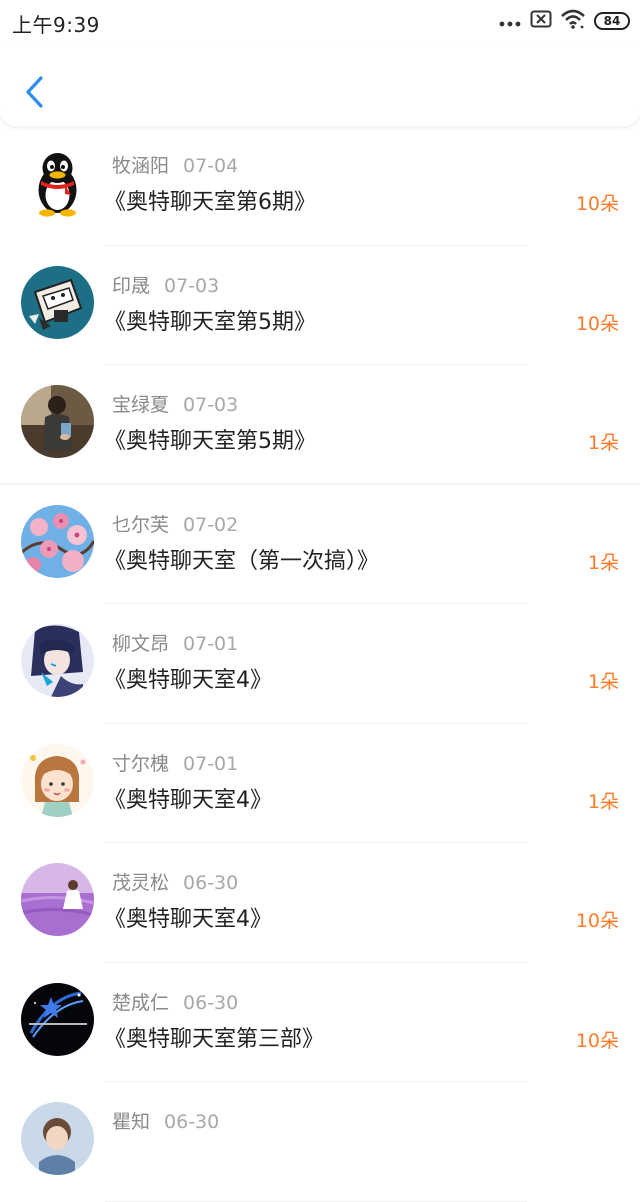 The height and width of the screenshot is (1202, 640). What do you see at coordinates (141, 166) in the screenshot?
I see `user-name: 牧涵阳` at bounding box center [141, 166].